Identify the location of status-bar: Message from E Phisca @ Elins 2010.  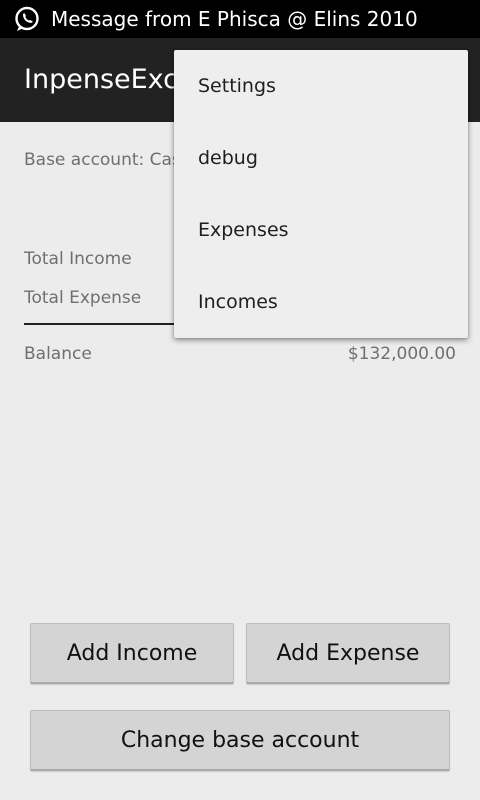
(240, 19).